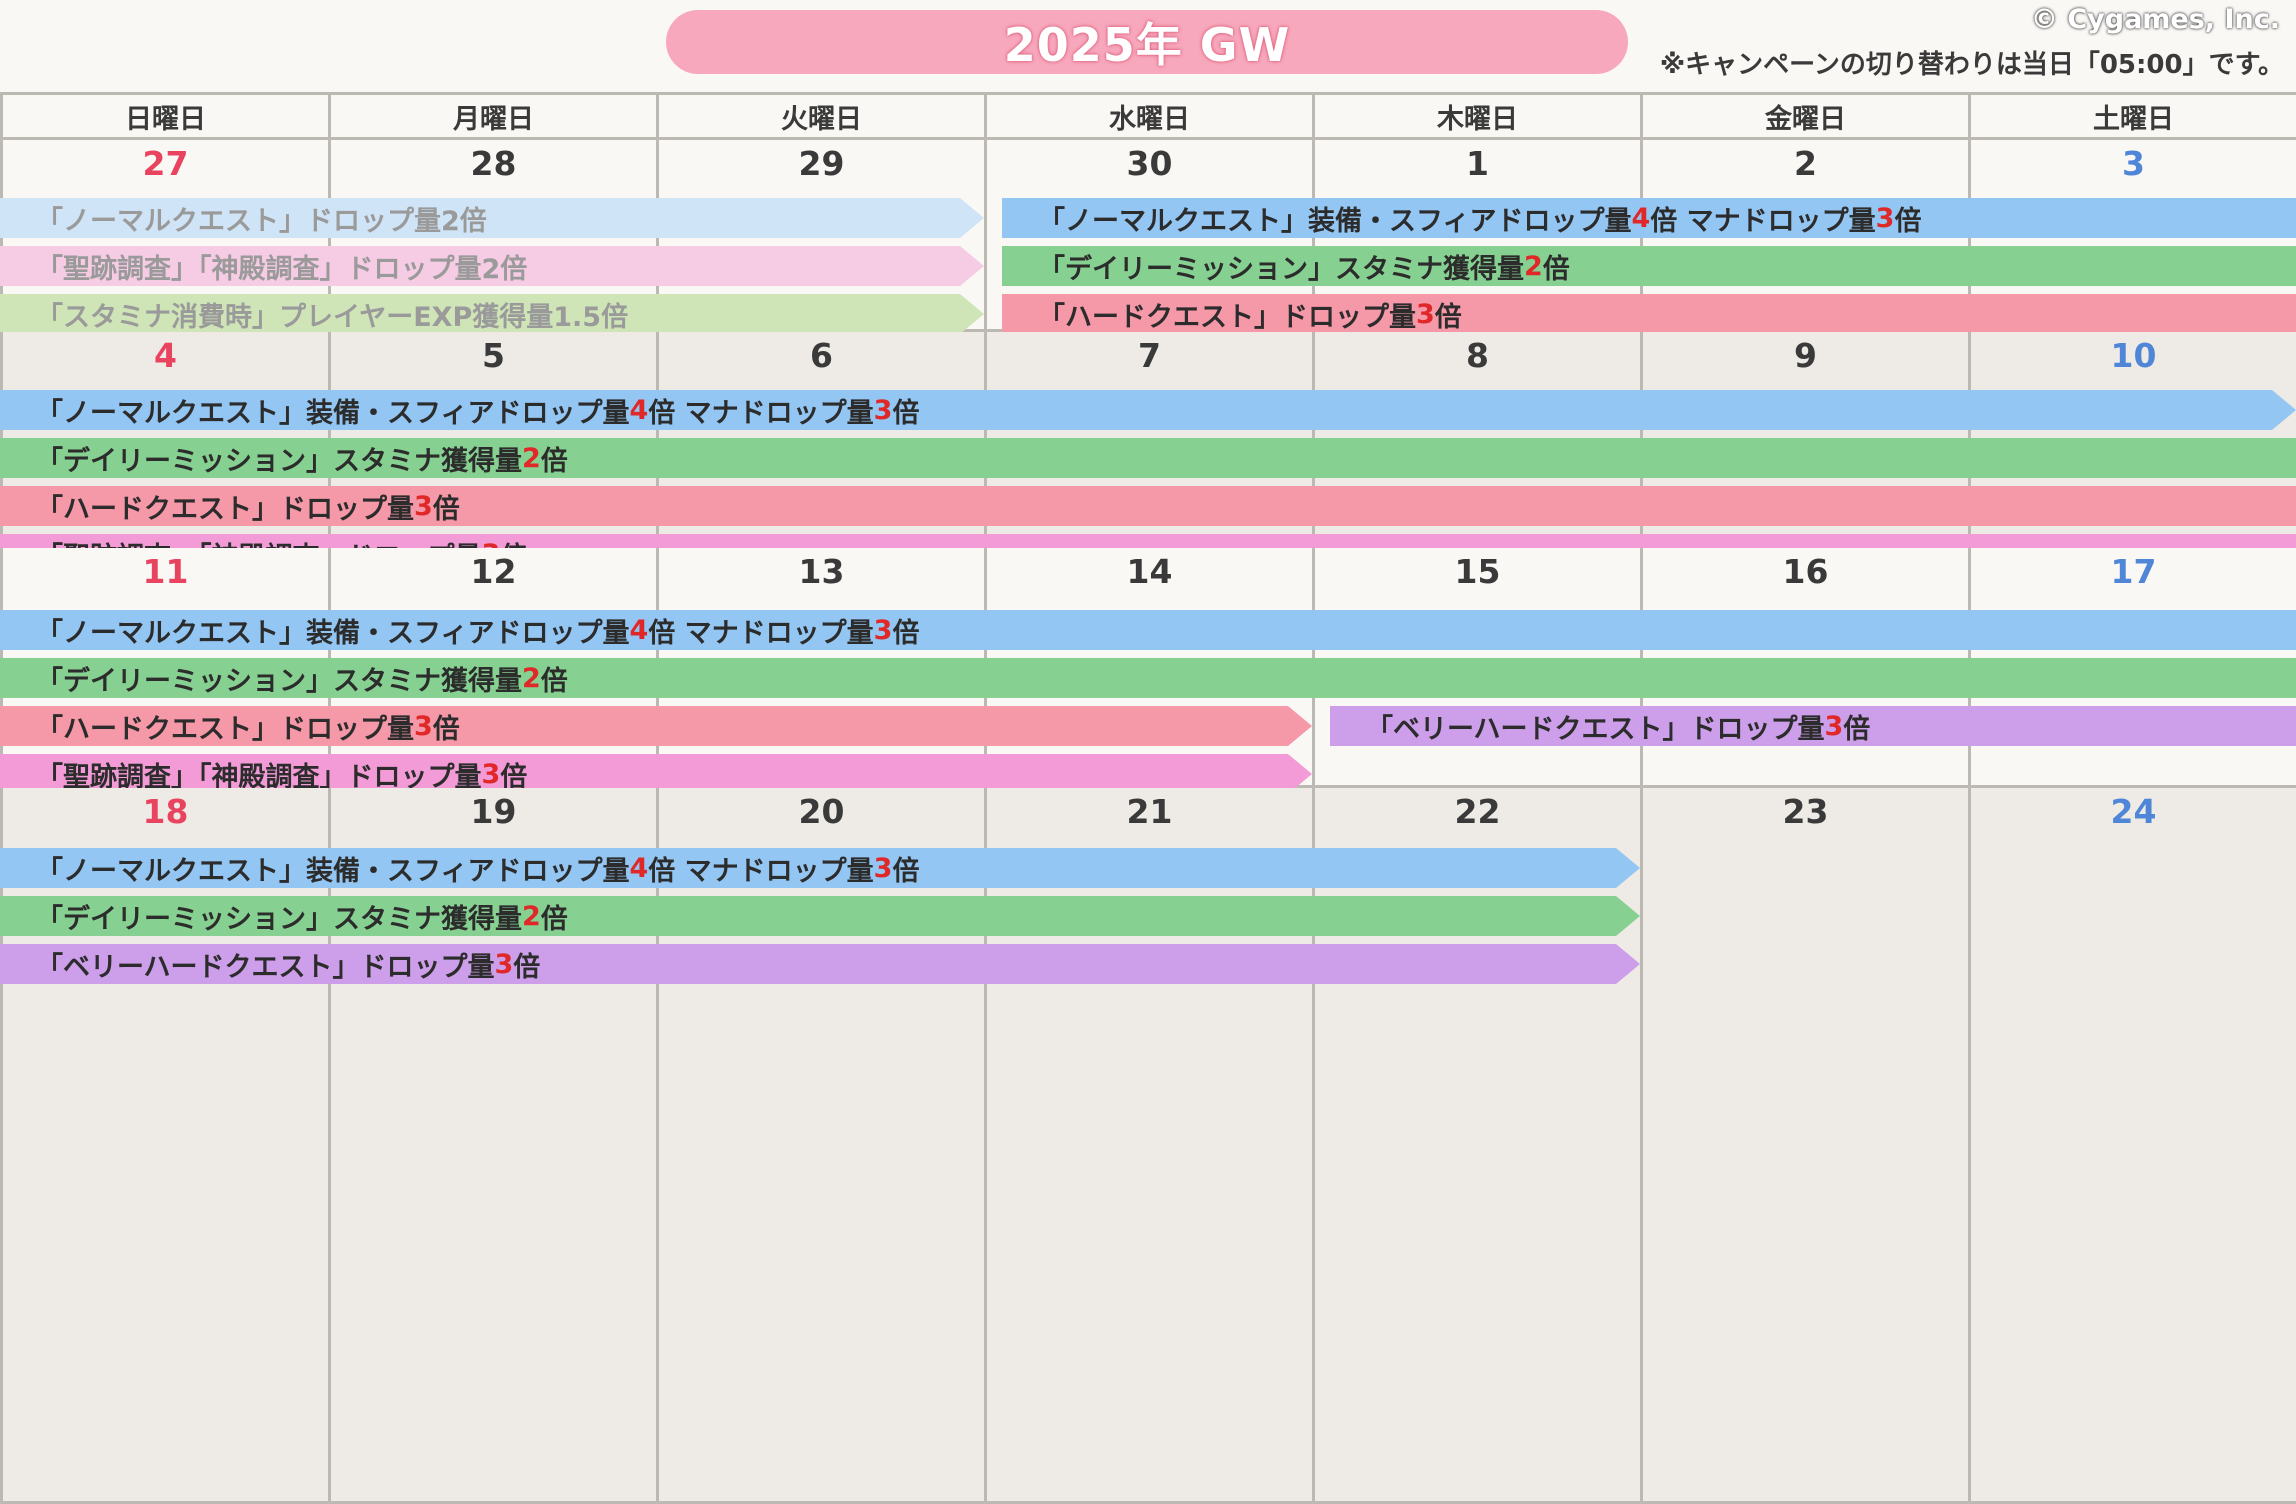  What do you see at coordinates (493, 571) in the screenshot?
I see `day-number: 12` at bounding box center [493, 571].